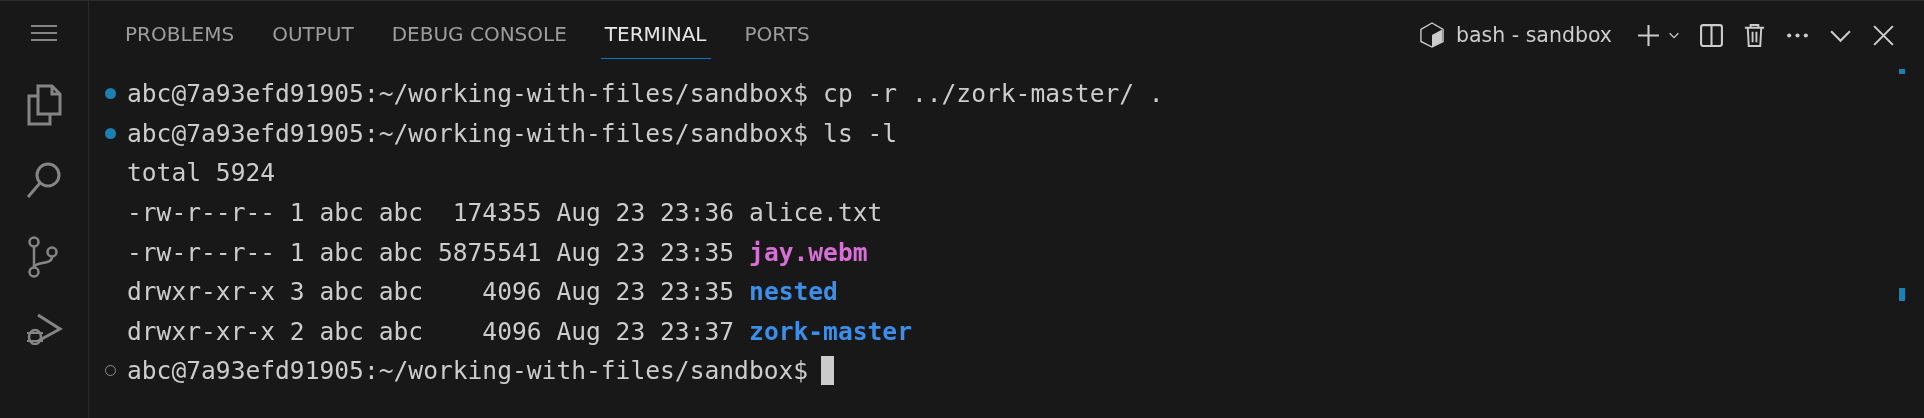 The height and width of the screenshot is (418, 1924). What do you see at coordinates (431, 292) in the screenshot?
I see `file-details: drwxr-xr-x 3 abc abc 4096 Aug 23 23:35` at bounding box center [431, 292].